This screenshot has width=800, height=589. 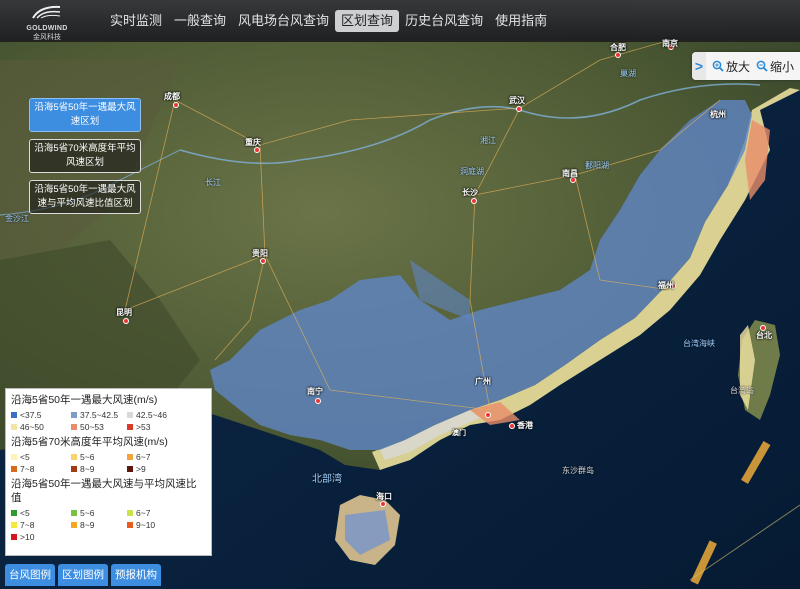 I want to click on geo-label: 长江, so click(x=213, y=182).